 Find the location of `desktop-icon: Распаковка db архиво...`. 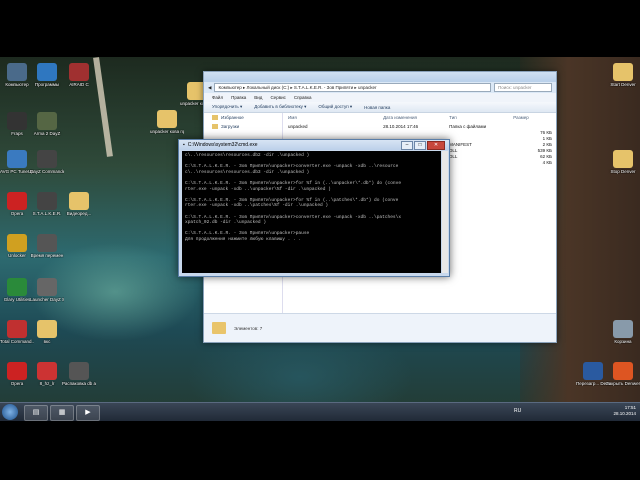

desktop-icon: Распаковка db архиво... is located at coordinates (79, 374).